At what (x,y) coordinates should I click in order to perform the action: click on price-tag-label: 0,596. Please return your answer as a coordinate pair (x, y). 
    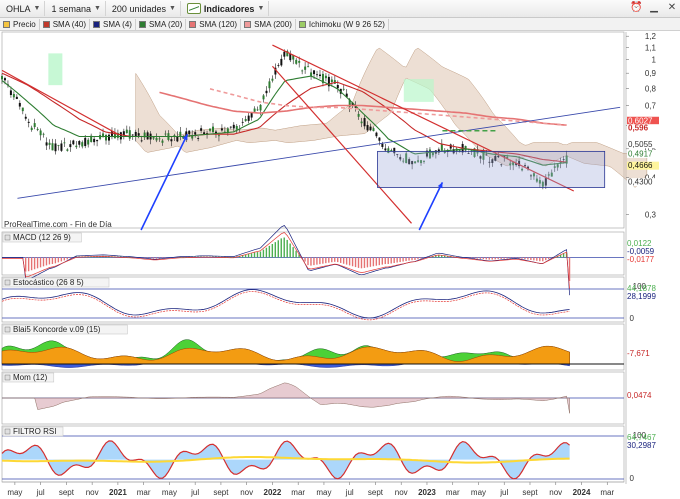
    Looking at the image, I should click on (638, 128).